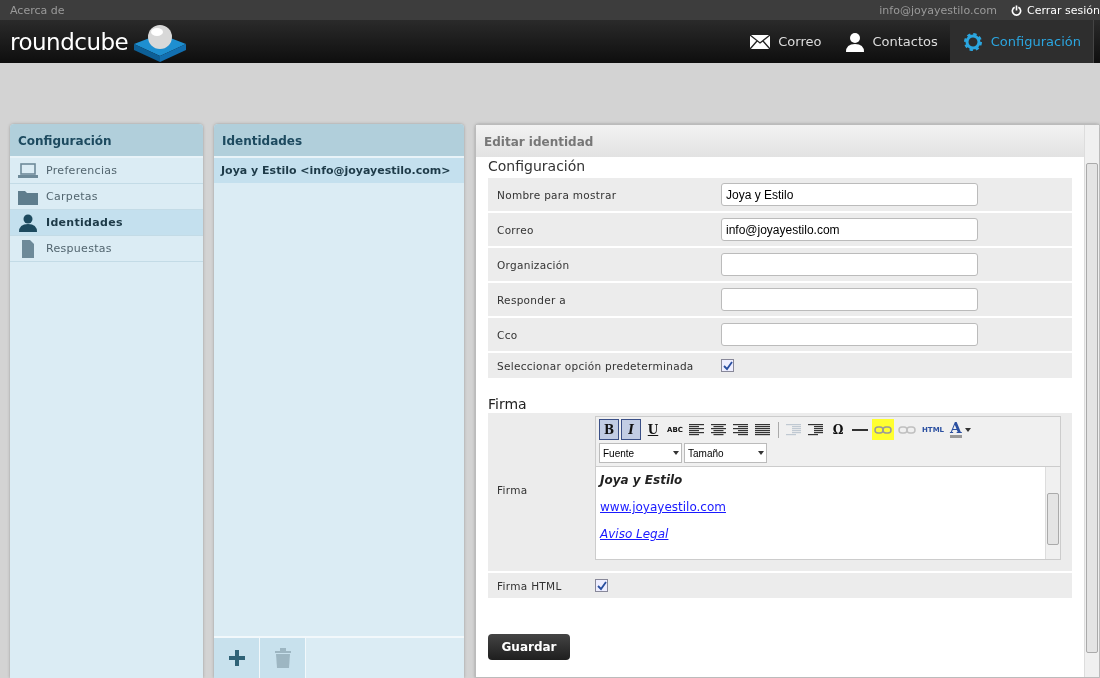 The width and height of the screenshot is (1100, 678). I want to click on field-label: Correo, so click(515, 229).